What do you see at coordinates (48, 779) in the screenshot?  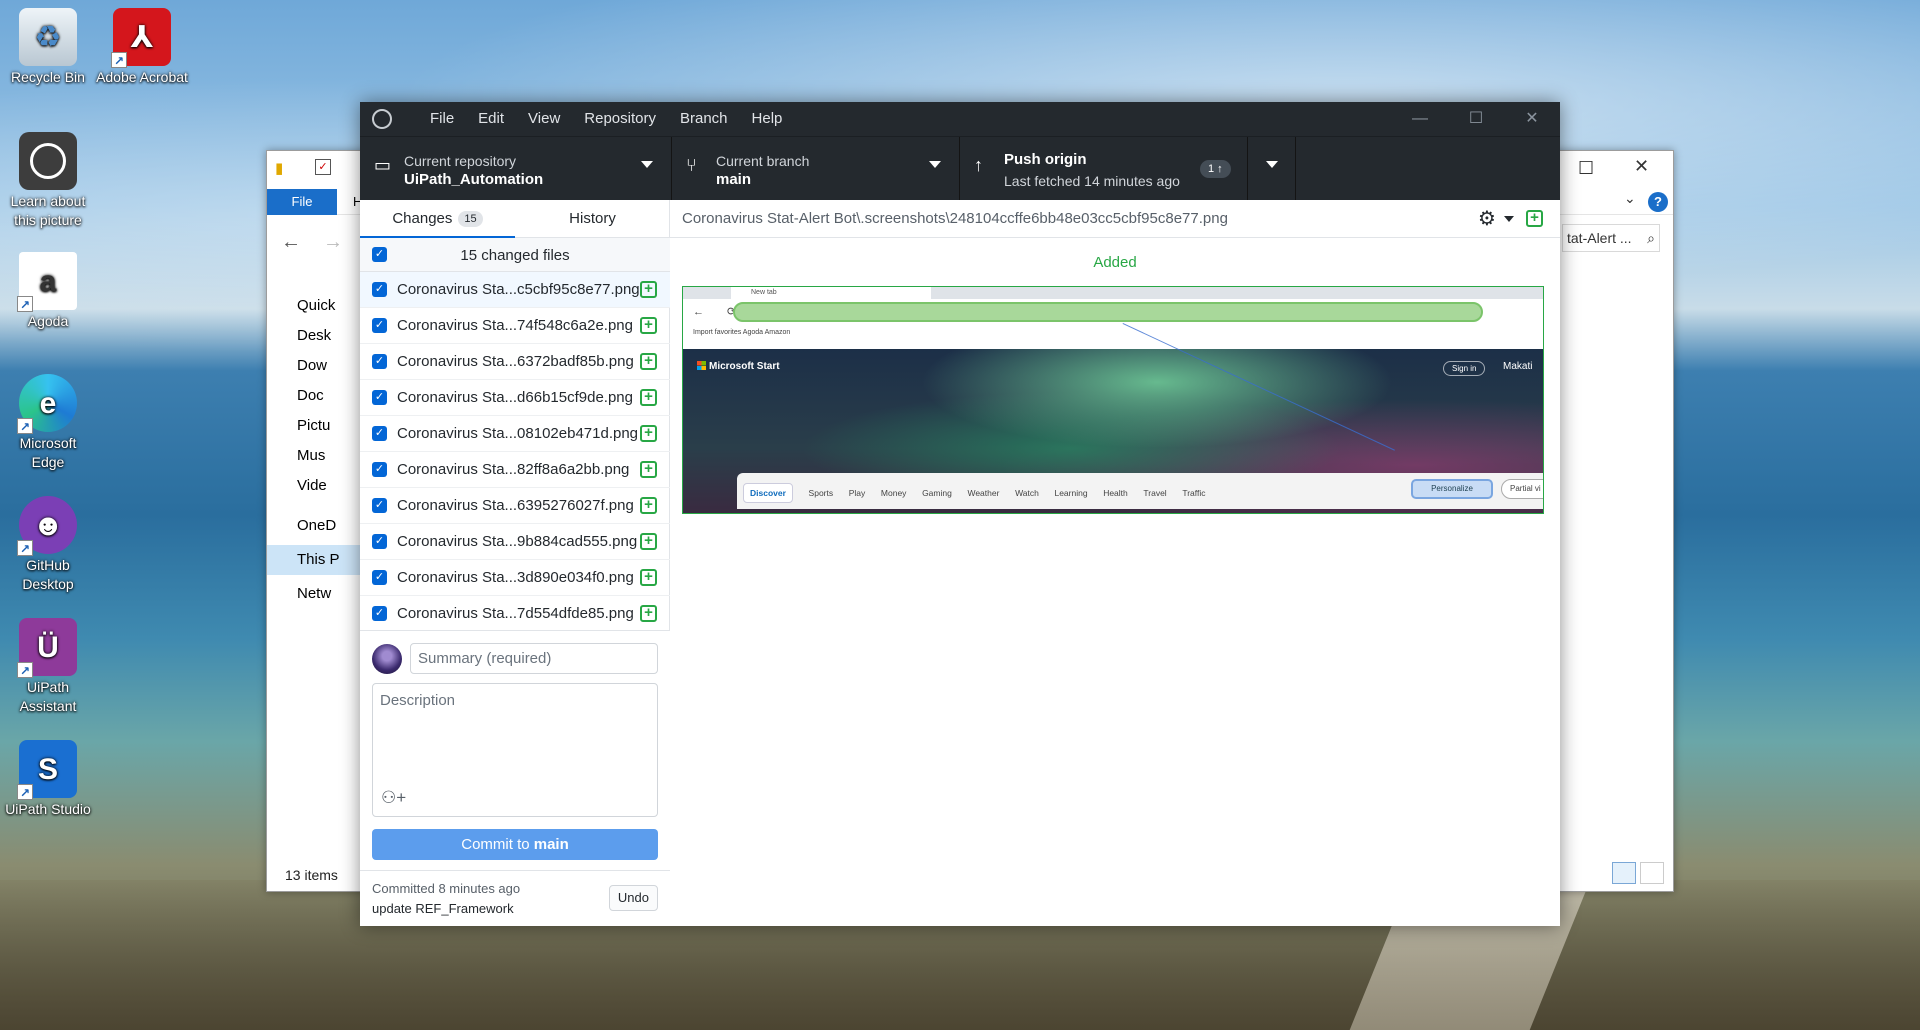 I see `desktop-icon-uipath-studio: S ↗ UiPath Studio` at bounding box center [48, 779].